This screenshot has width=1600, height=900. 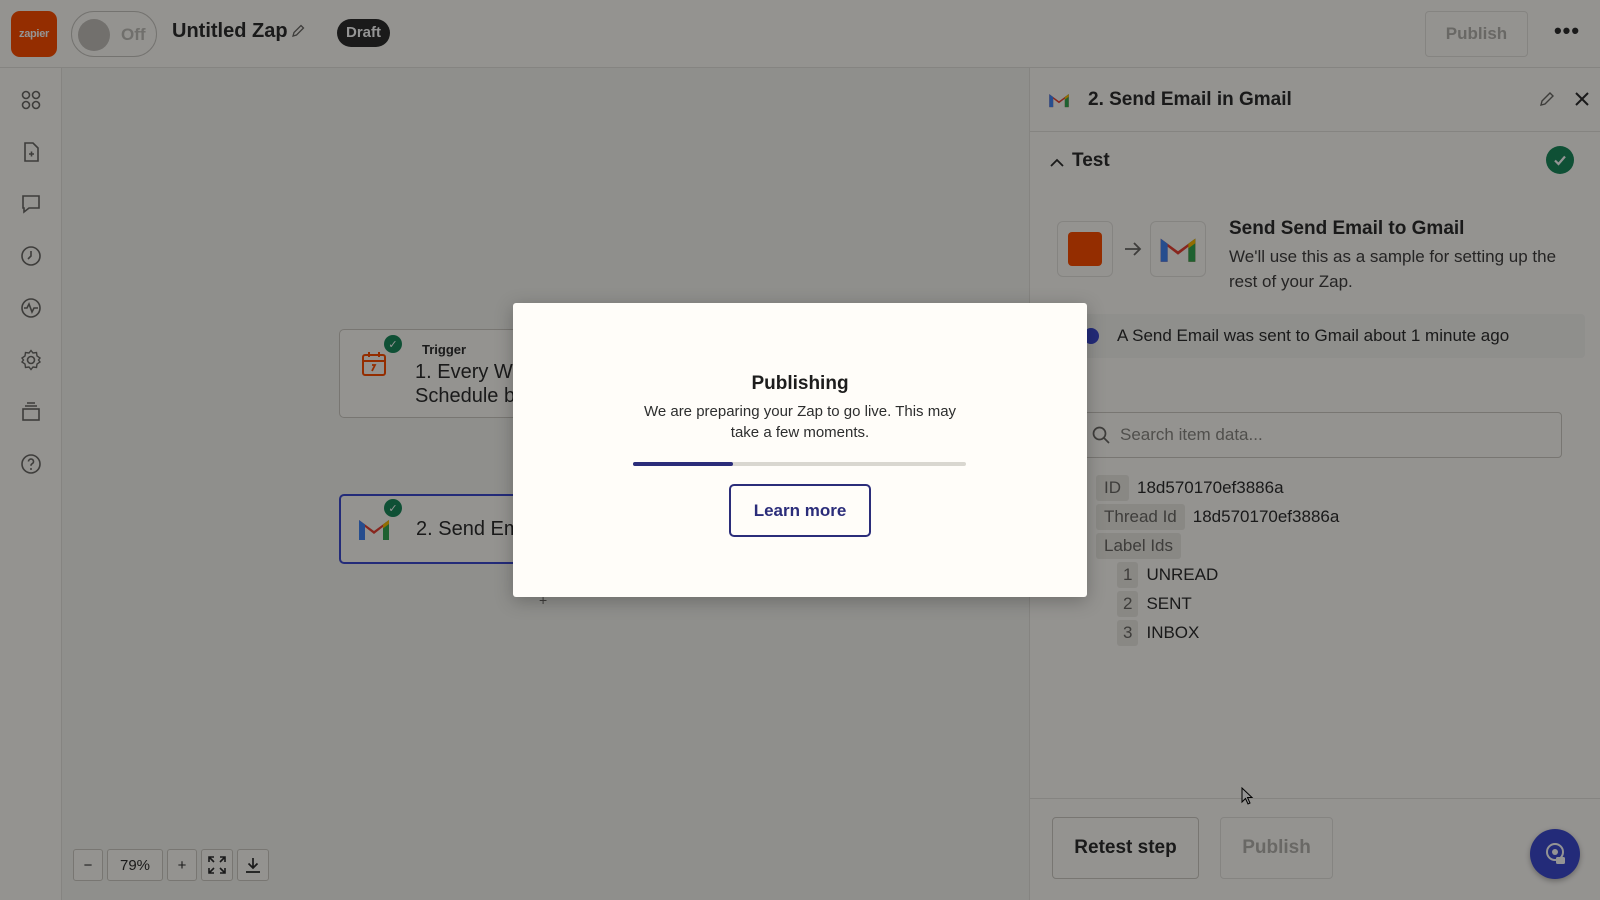 I want to click on publish-progress-bar, so click(x=799, y=464).